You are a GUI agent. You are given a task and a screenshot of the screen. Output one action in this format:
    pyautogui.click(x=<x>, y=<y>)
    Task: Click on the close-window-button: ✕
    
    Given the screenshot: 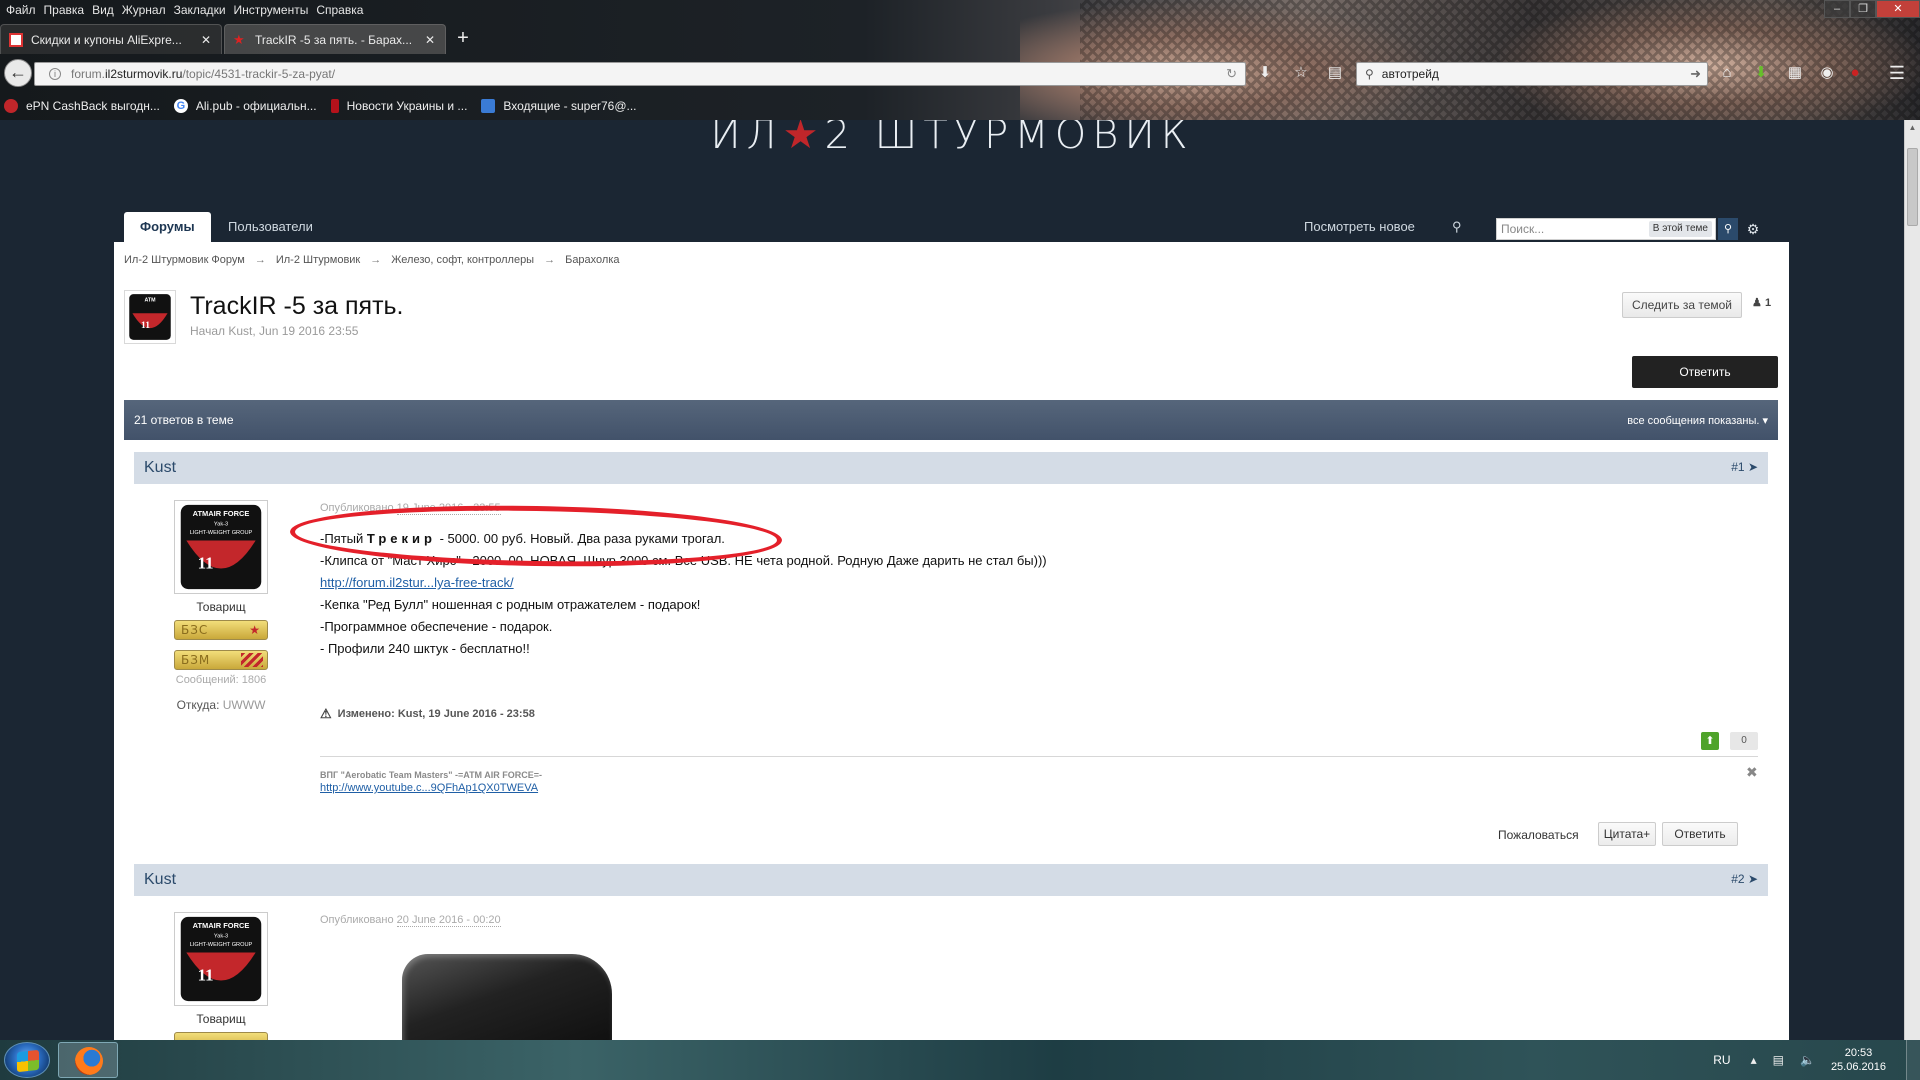 What is the action you would take?
    pyautogui.click(x=1898, y=9)
    